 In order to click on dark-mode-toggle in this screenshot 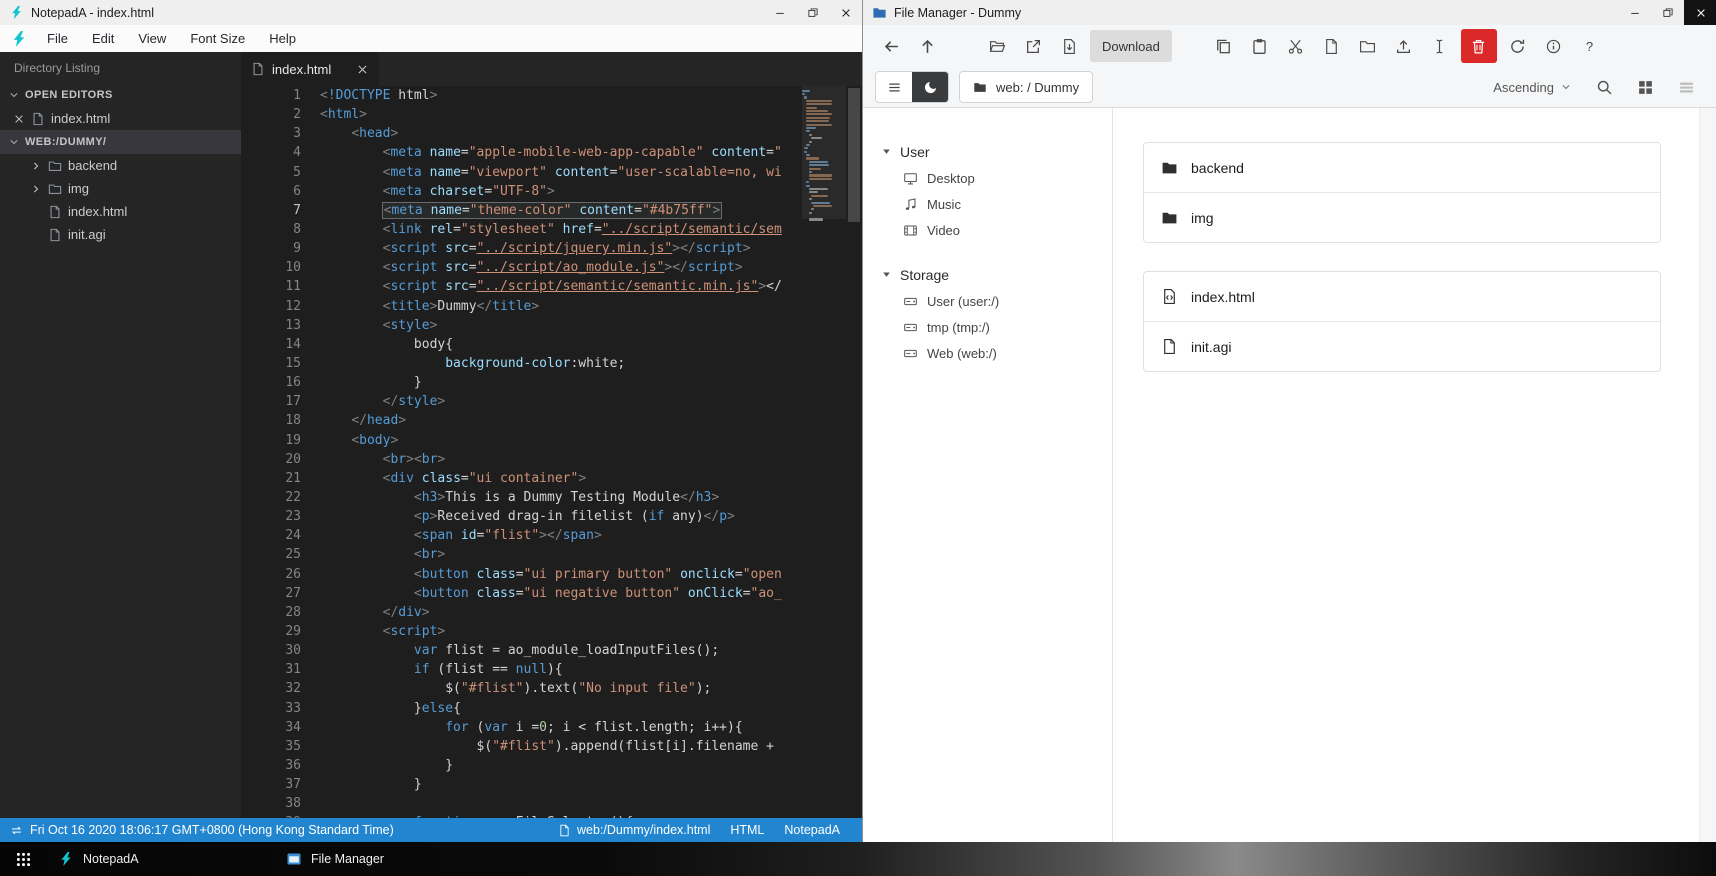, I will do `click(930, 87)`.